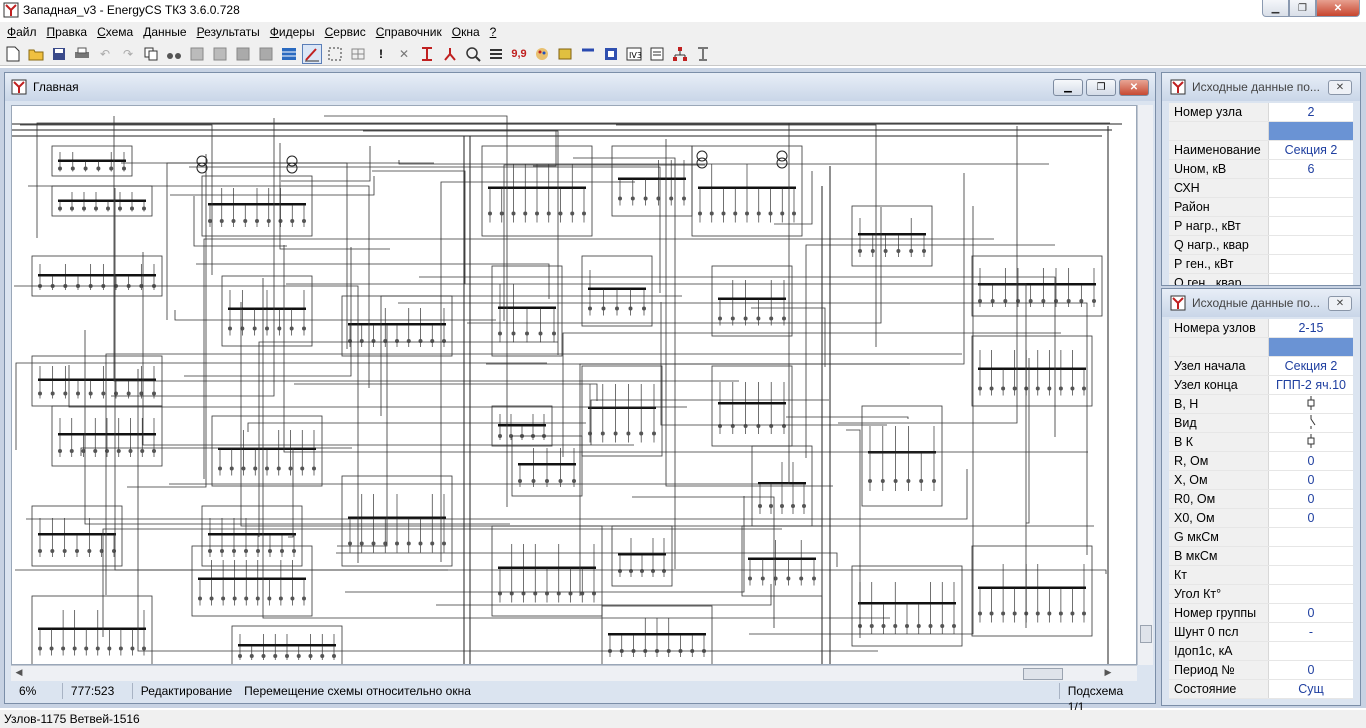 Image resolution: width=1366 pixels, height=728 pixels. Describe the element at coordinates (59, 54) in the screenshot. I see `save-icon` at that location.